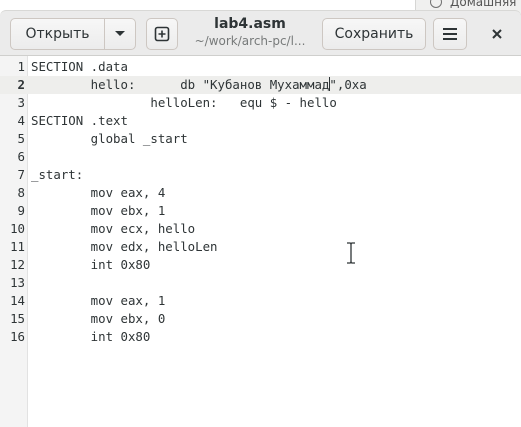  I want to click on line-number: 4, so click(21, 120).